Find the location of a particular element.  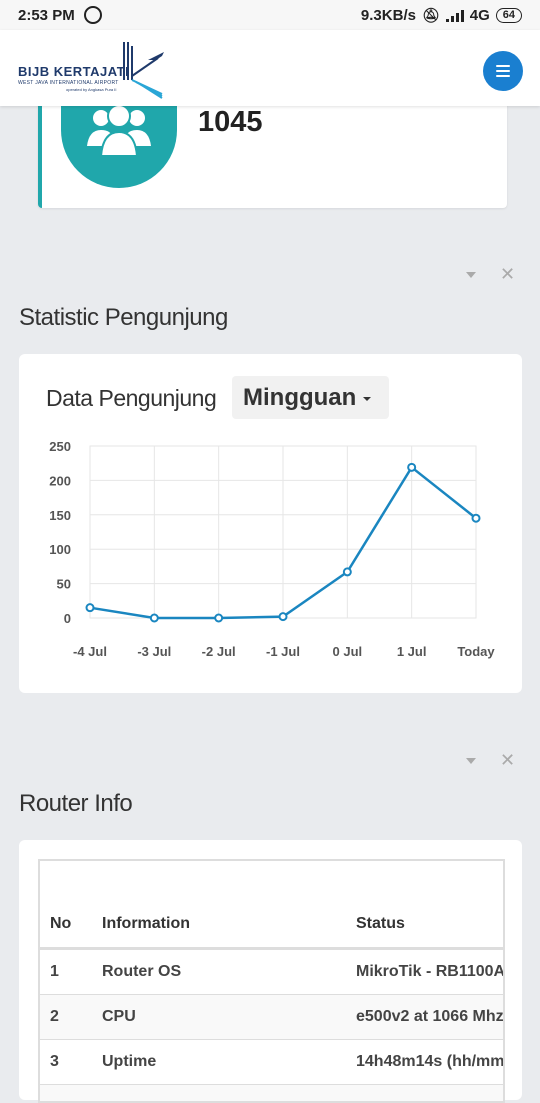

visitor-total-card: 1045 is located at coordinates (272, 154).